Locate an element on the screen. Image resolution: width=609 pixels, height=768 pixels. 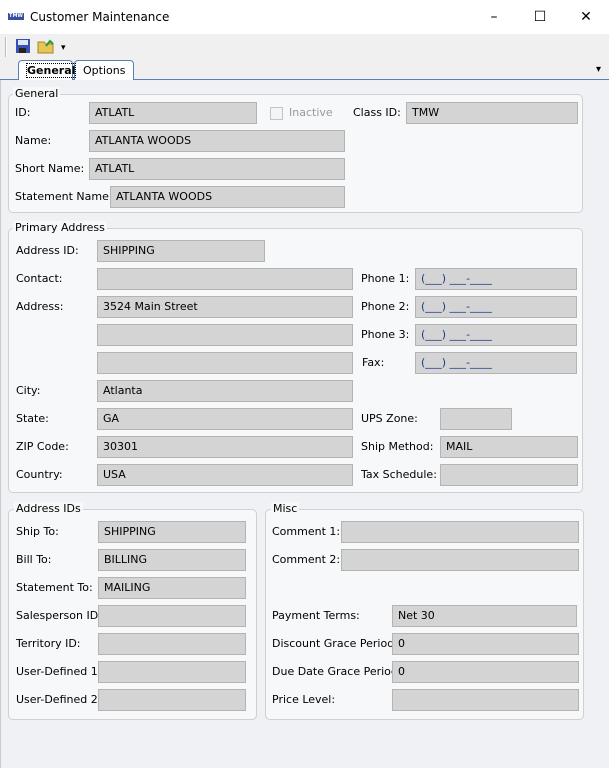
class-id-field: TMW is located at coordinates (492, 113).